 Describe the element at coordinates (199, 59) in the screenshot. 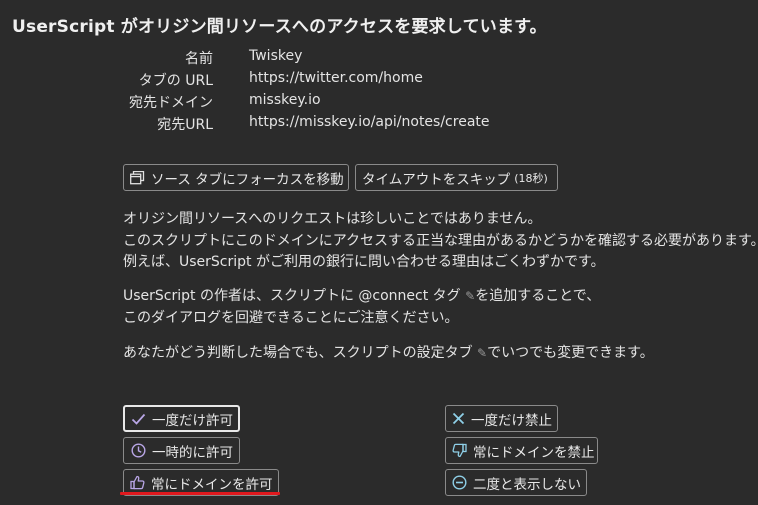

I see `name-label: 名前` at that location.